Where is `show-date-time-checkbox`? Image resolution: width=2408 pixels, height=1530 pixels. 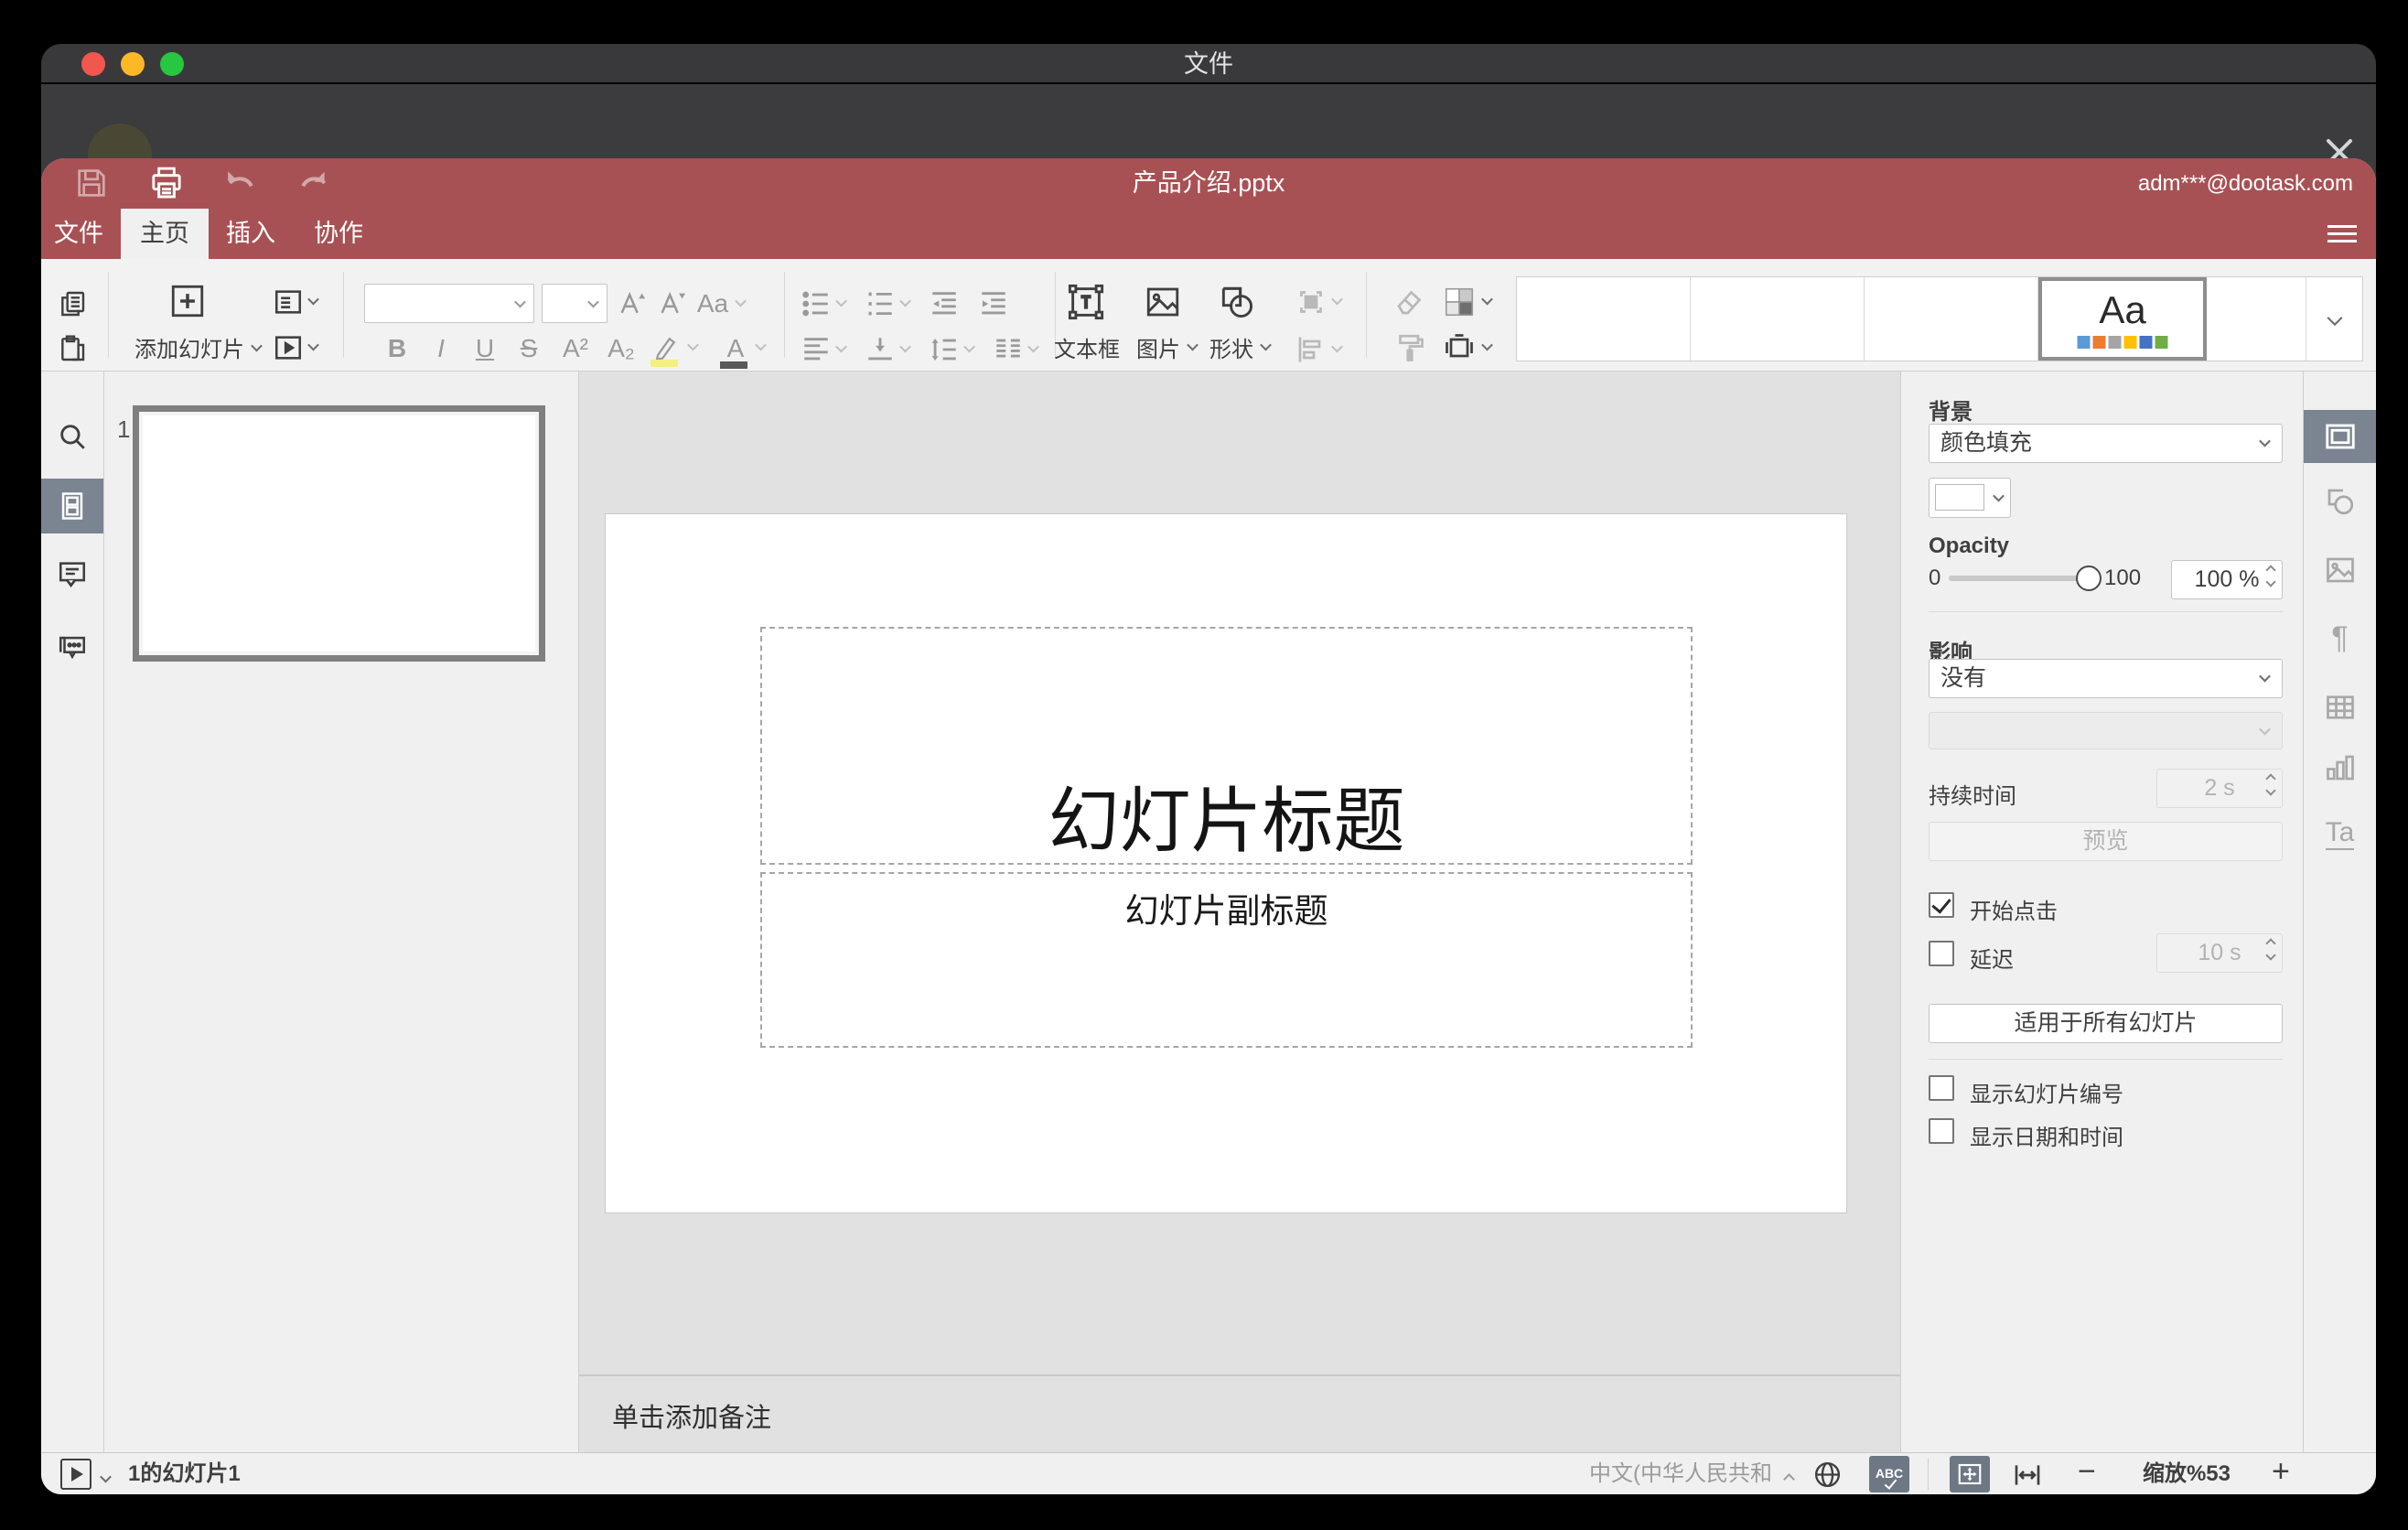 show-date-time-checkbox is located at coordinates (1941, 1131).